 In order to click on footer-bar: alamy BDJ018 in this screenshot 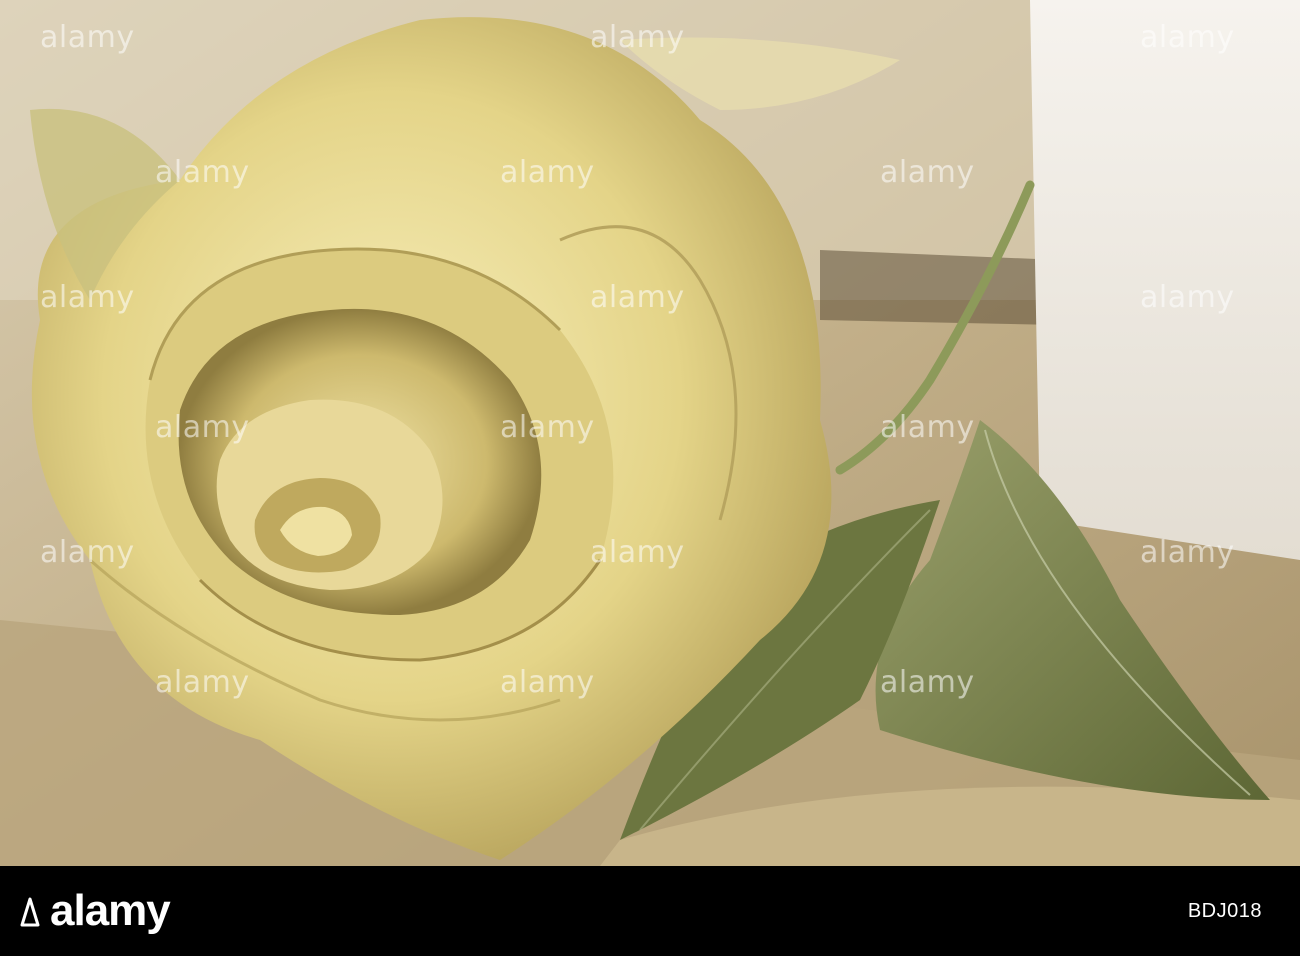, I will do `click(650, 911)`.